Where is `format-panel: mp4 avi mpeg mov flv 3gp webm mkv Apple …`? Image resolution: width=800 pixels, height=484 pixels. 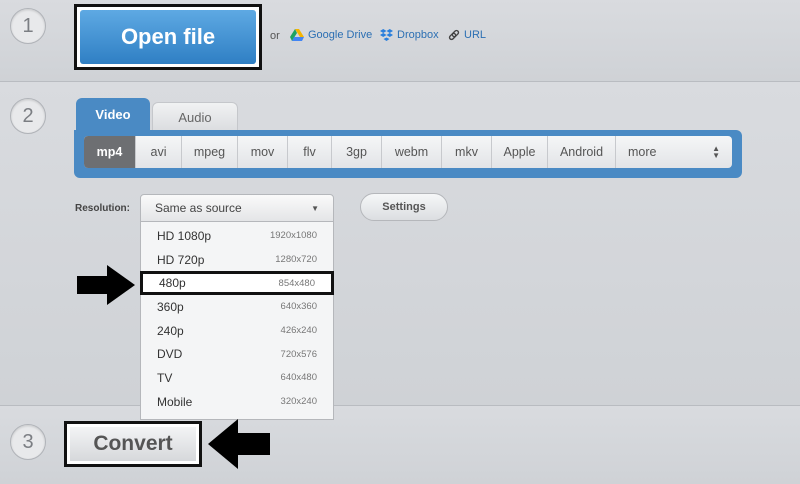 format-panel: mp4 avi mpeg mov flv 3gp webm mkv Apple … is located at coordinates (408, 154).